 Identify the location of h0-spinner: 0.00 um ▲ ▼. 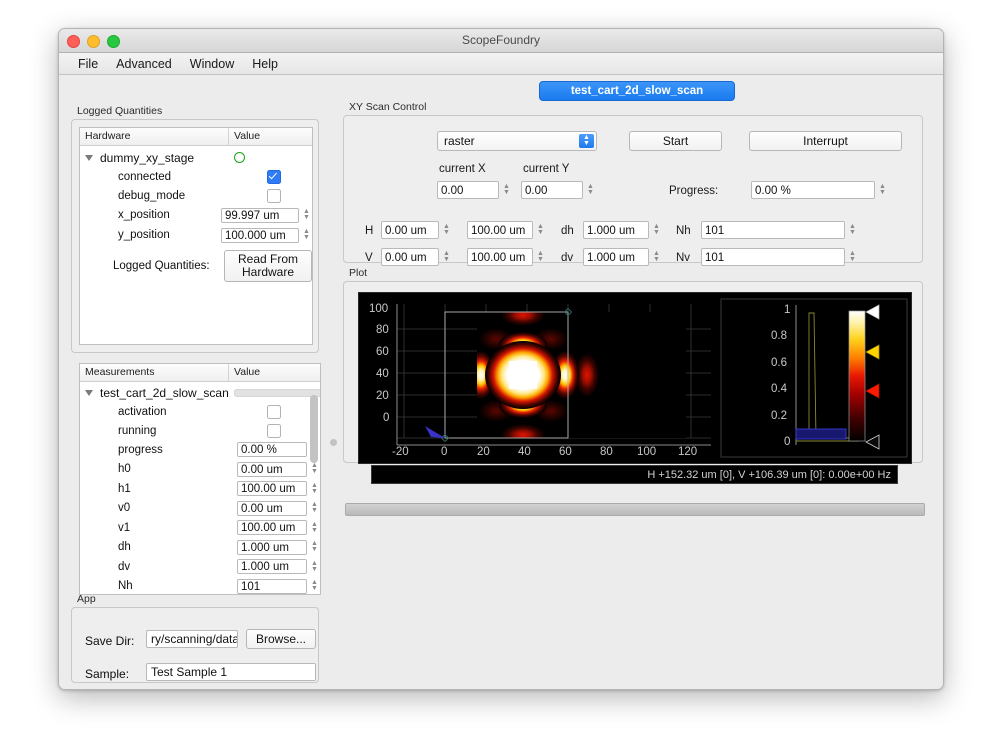
(278, 469).